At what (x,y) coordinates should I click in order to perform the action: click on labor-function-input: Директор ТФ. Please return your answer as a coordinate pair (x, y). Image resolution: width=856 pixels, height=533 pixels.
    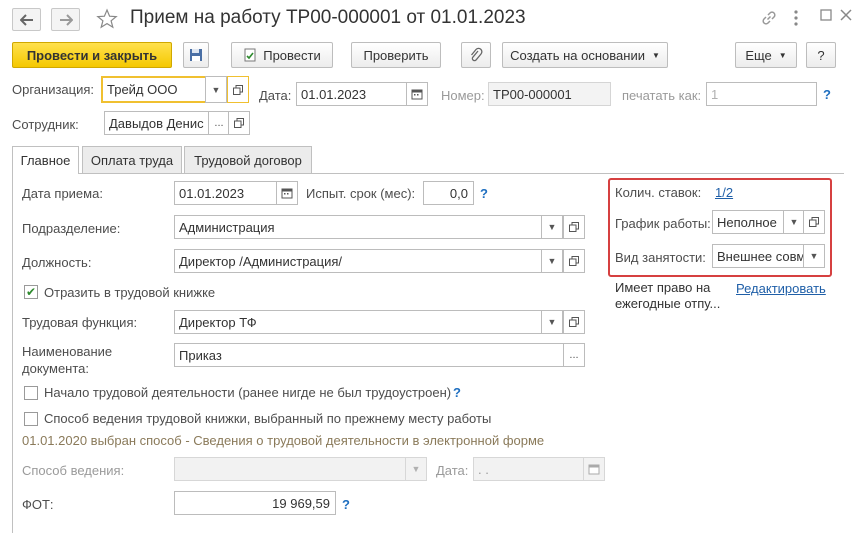
    Looking at the image, I should click on (358, 322).